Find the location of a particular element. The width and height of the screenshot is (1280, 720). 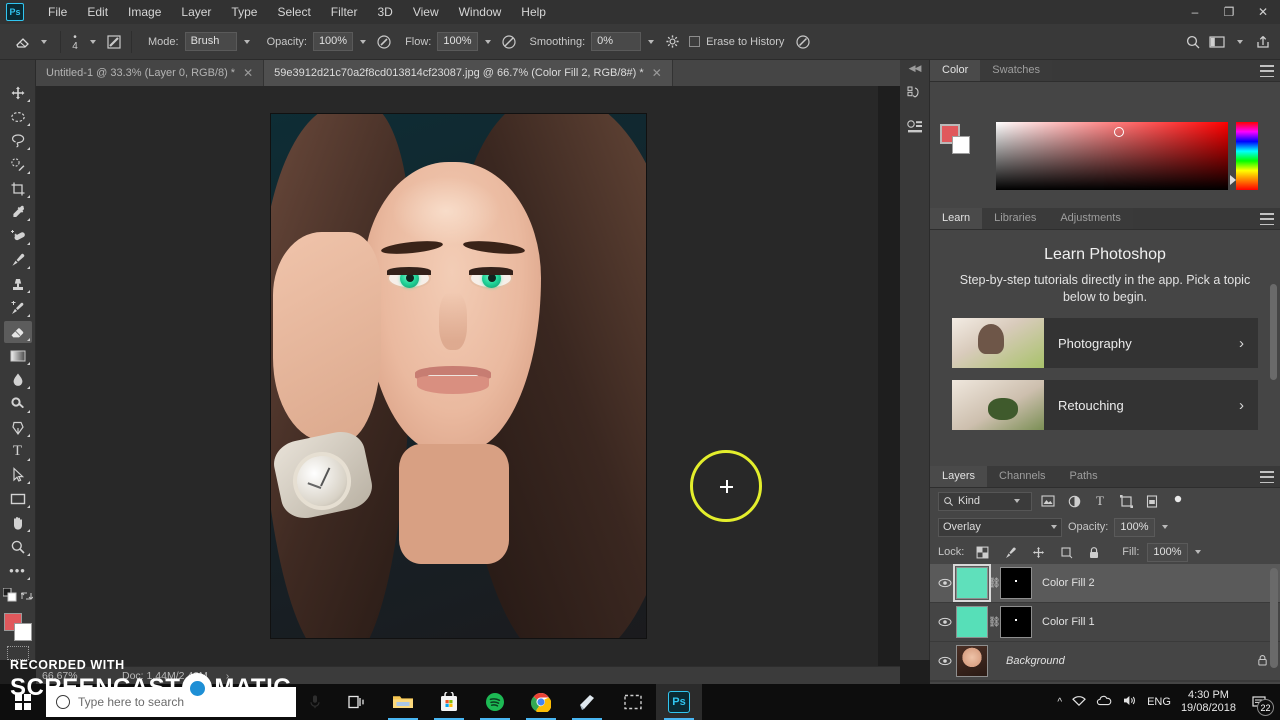

zoom-tool is located at coordinates (18, 547).